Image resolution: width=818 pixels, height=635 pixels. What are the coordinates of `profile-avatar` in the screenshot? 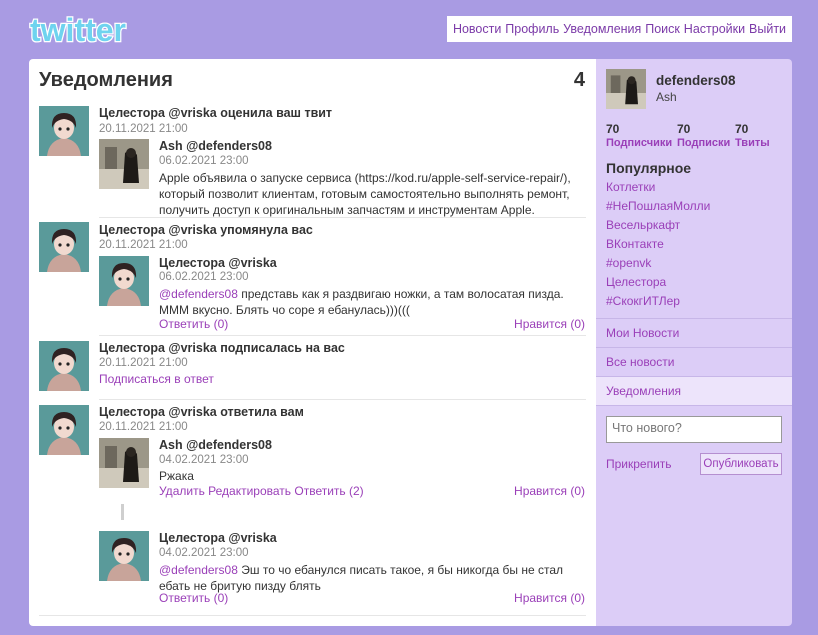 It's located at (626, 89).